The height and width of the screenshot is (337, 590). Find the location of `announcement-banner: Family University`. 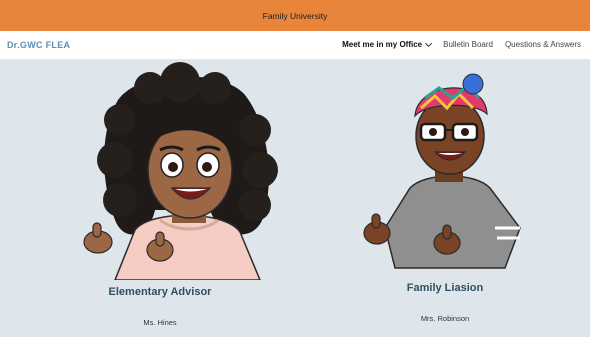

announcement-banner: Family University is located at coordinates (295, 15).